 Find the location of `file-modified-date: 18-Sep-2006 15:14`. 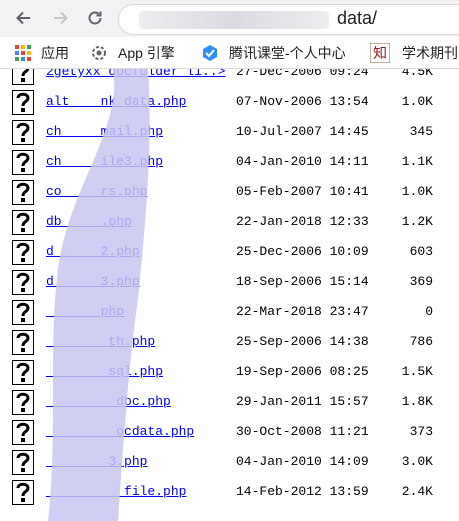

file-modified-date: 18-Sep-2006 15:14 is located at coordinates (302, 281).